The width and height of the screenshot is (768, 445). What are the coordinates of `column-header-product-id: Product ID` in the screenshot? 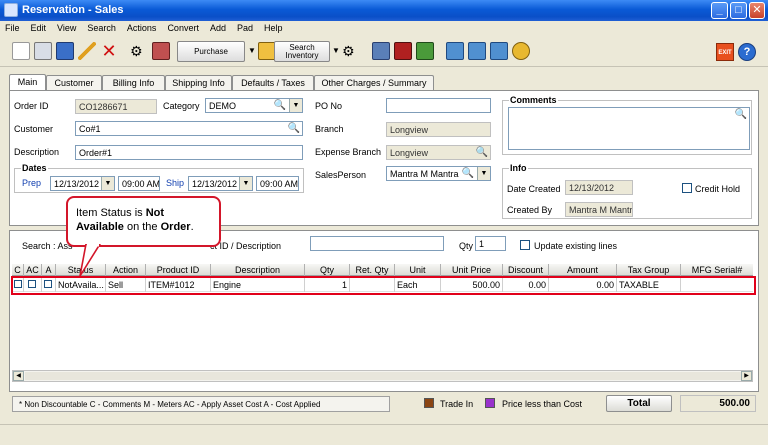 It's located at (178, 270).